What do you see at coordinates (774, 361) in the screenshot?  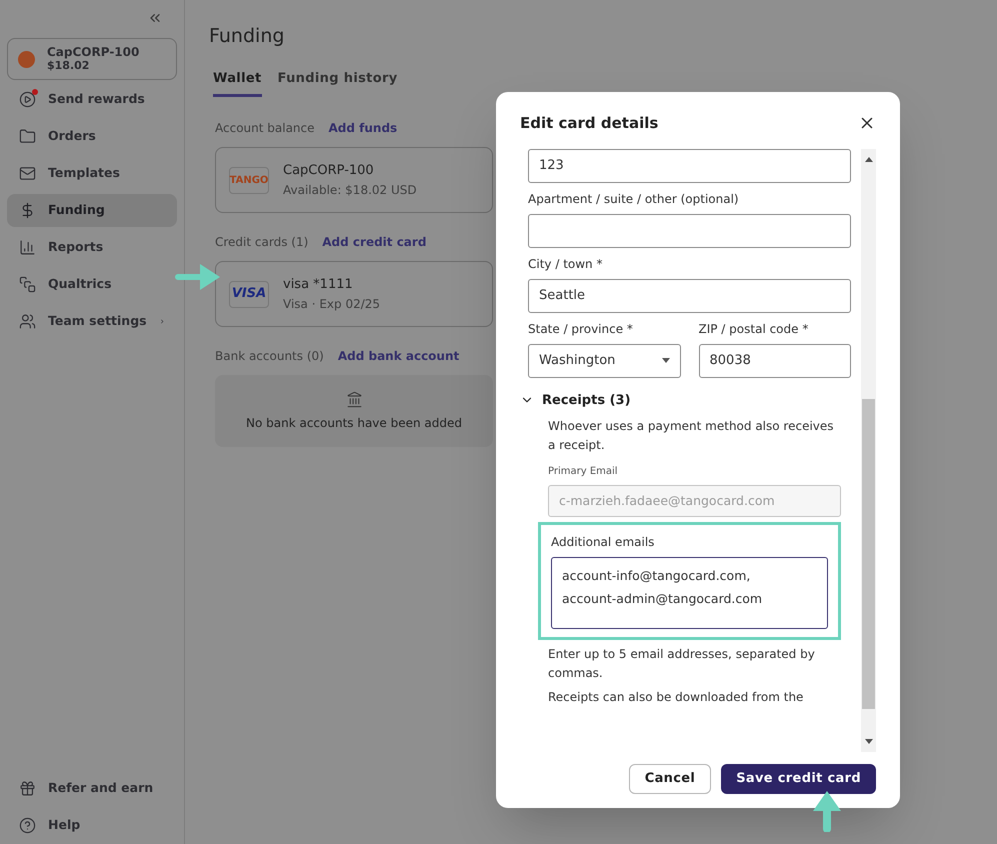 I see `input-field: 80038` at bounding box center [774, 361].